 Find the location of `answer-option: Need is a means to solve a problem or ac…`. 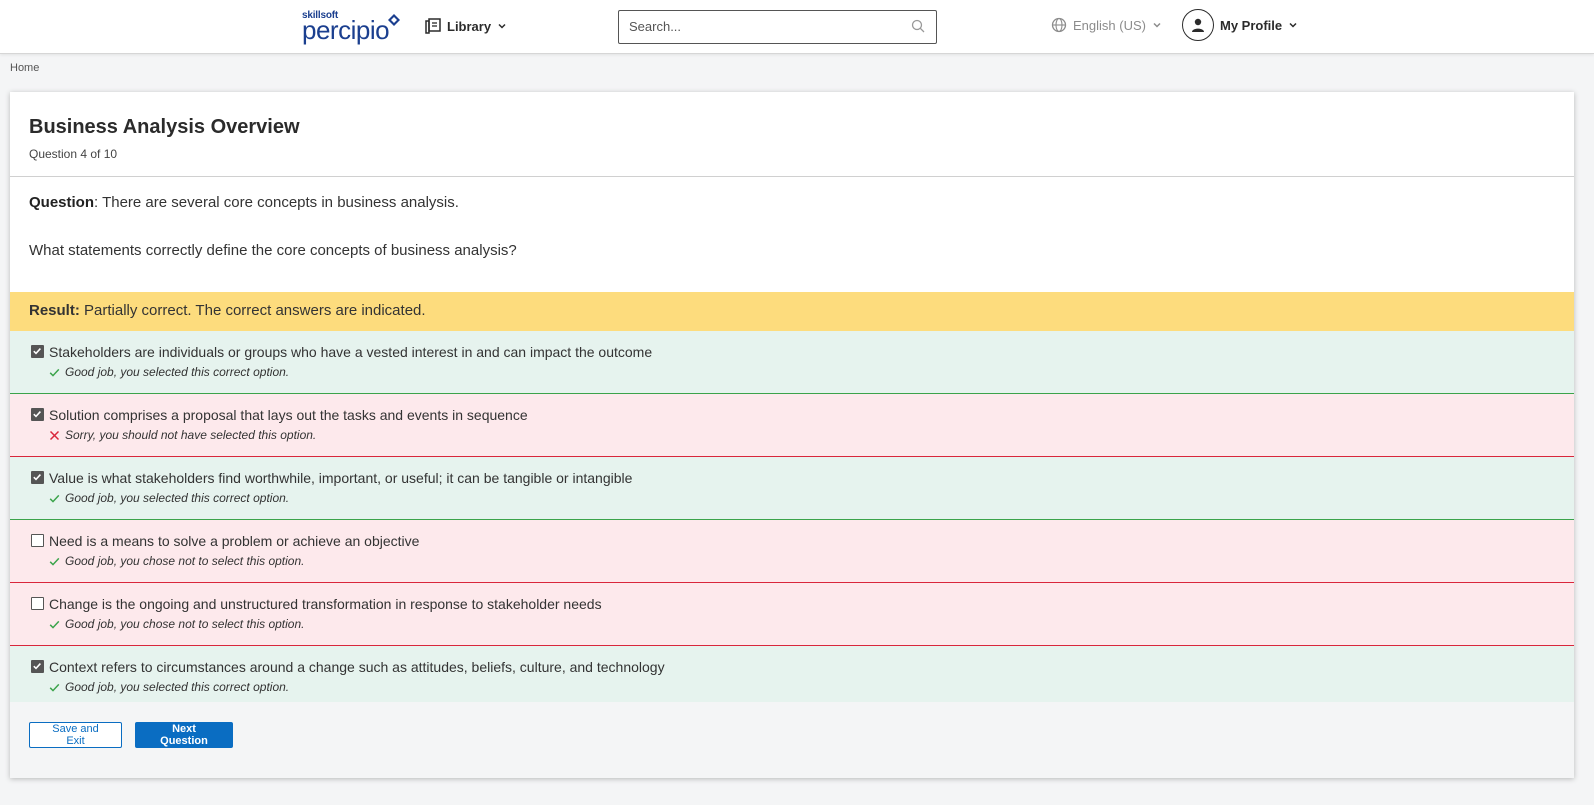

answer-option: Need is a means to solve a problem or ac… is located at coordinates (792, 551).